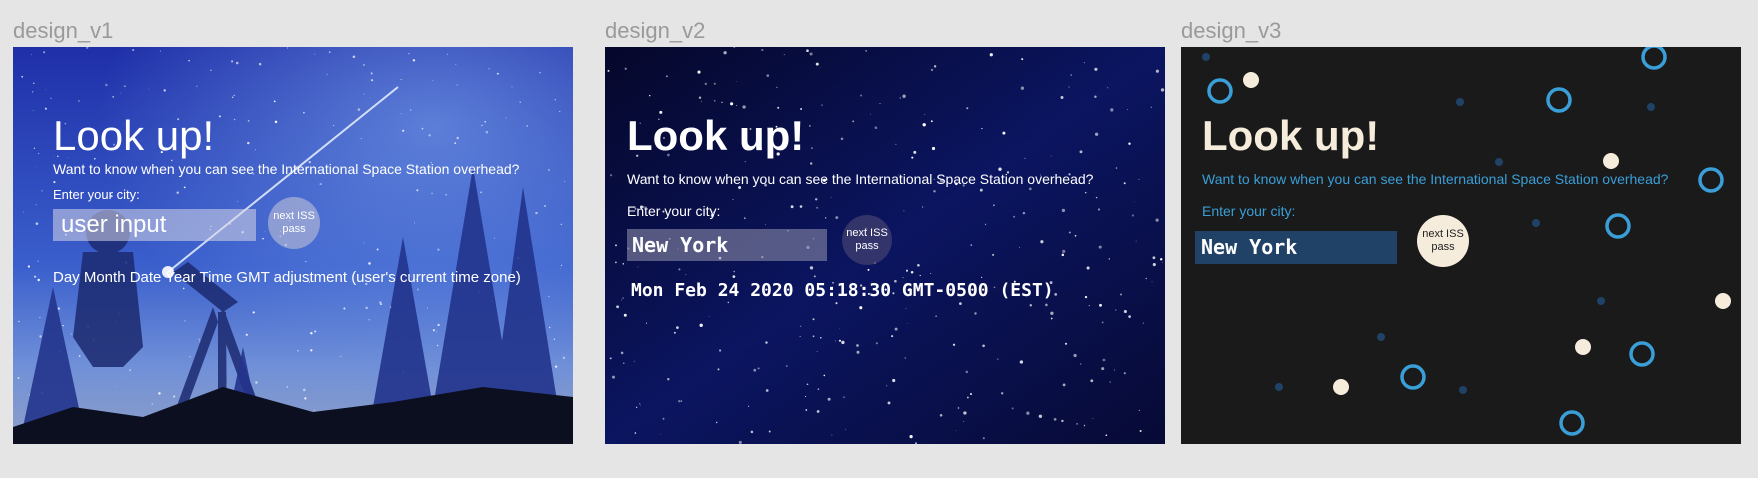  Describe the element at coordinates (655, 31) in the screenshot. I see `frame-label-v2: design_v2` at that location.